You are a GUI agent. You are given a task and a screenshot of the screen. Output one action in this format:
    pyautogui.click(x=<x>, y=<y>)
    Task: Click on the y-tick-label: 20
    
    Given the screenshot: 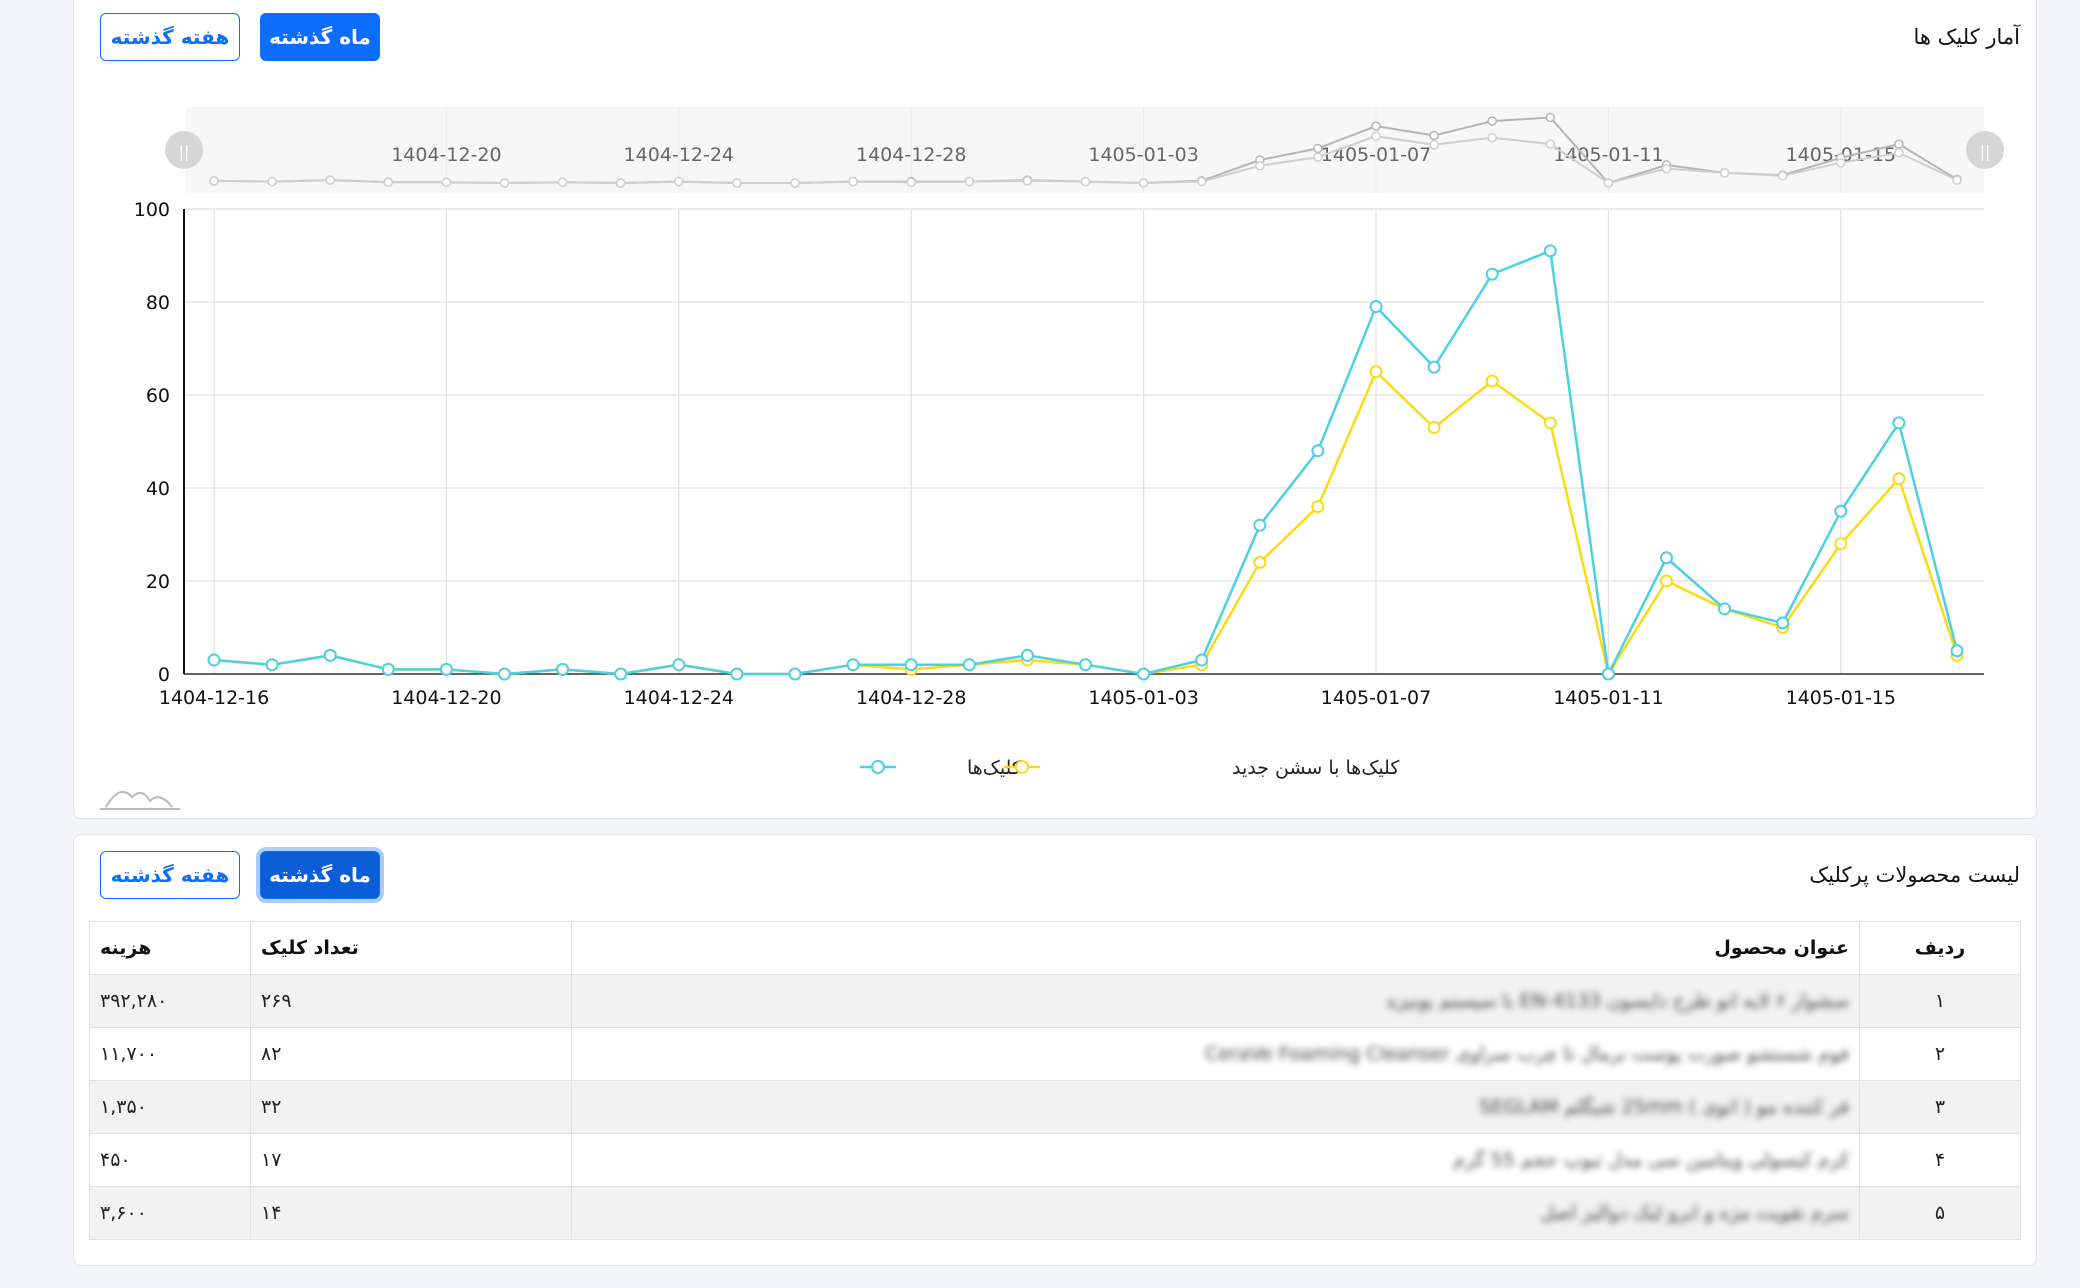 What is the action you would take?
    pyautogui.click(x=158, y=582)
    